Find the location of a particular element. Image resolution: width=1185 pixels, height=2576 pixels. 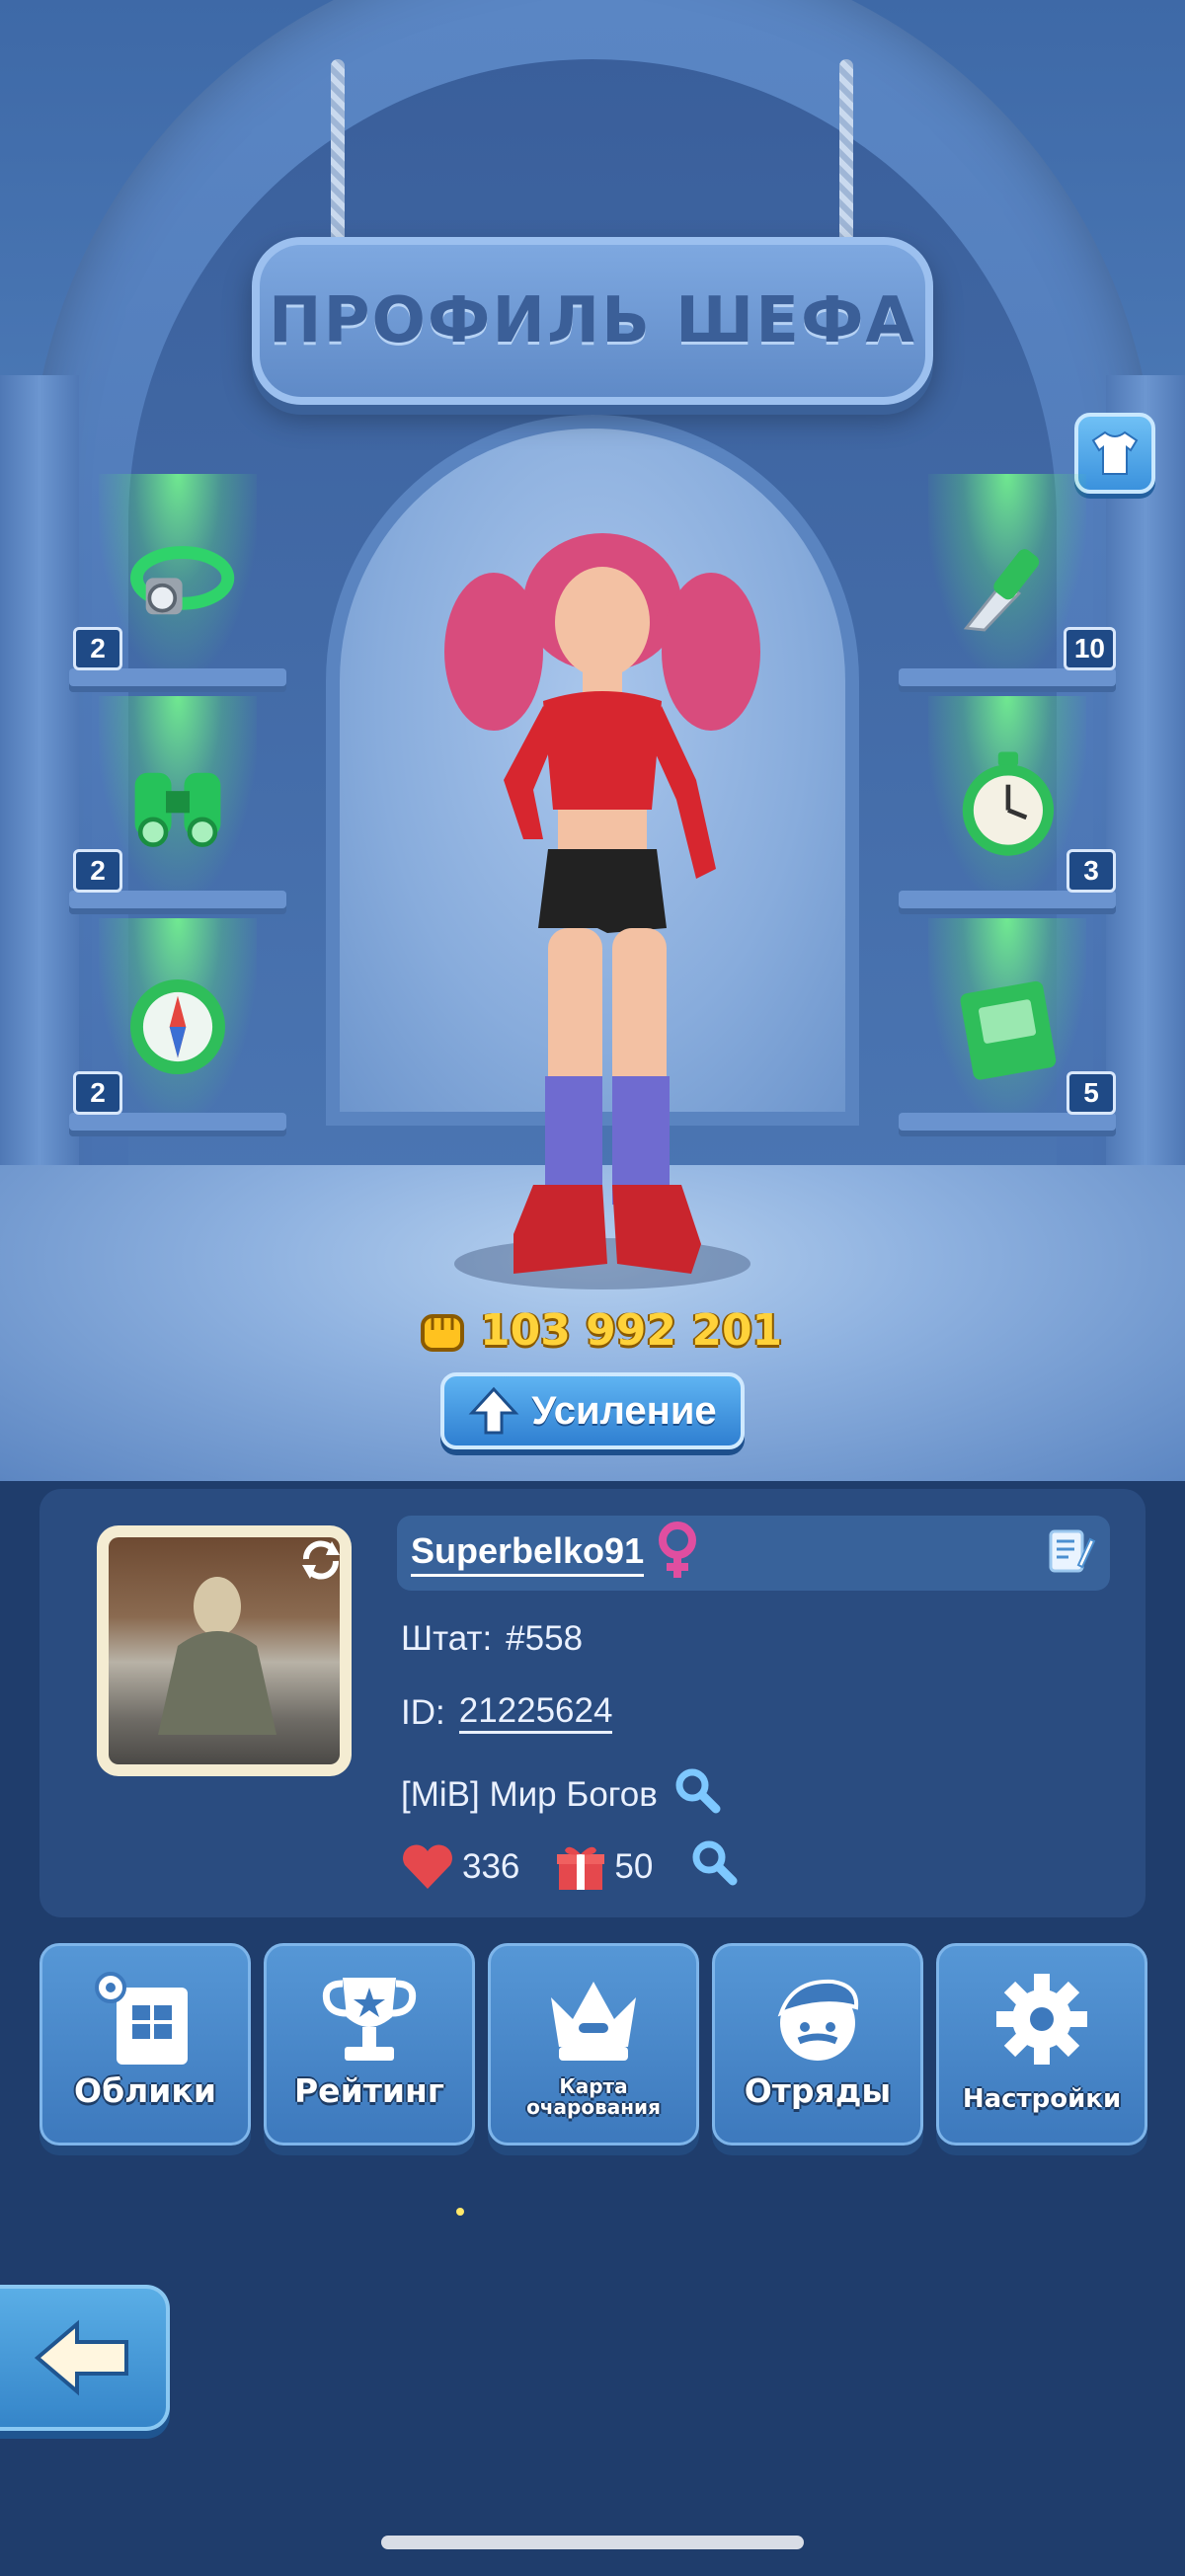

shelf-item-knife: 10 is located at coordinates (1008, 585).